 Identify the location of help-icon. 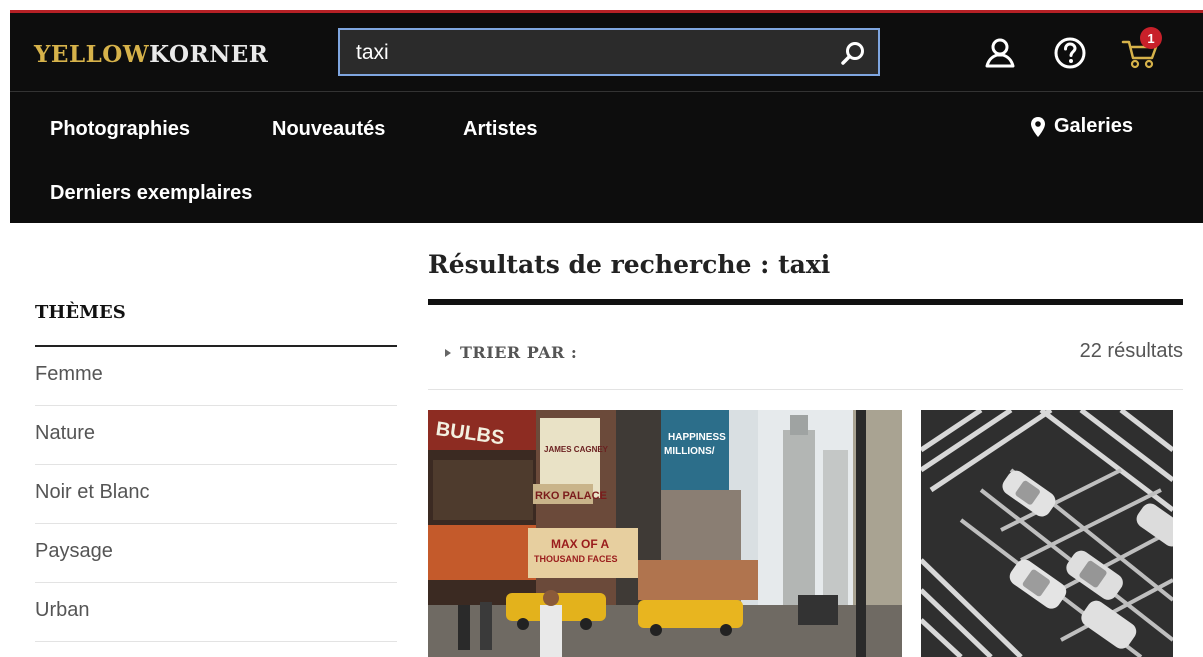
(1070, 53).